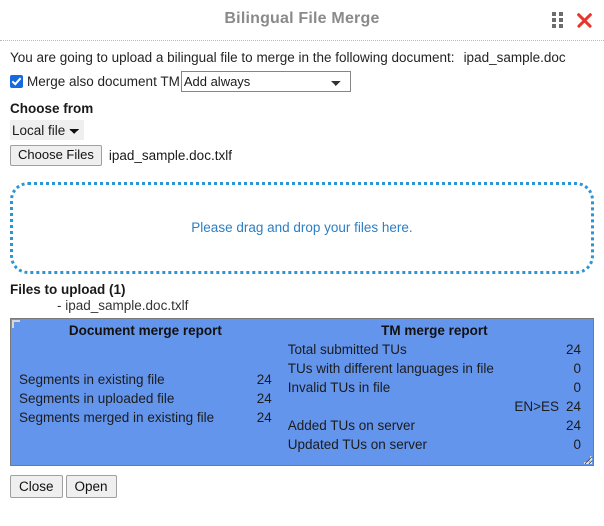  What do you see at coordinates (536, 406) in the screenshot?
I see `row-label: EN>ES` at bounding box center [536, 406].